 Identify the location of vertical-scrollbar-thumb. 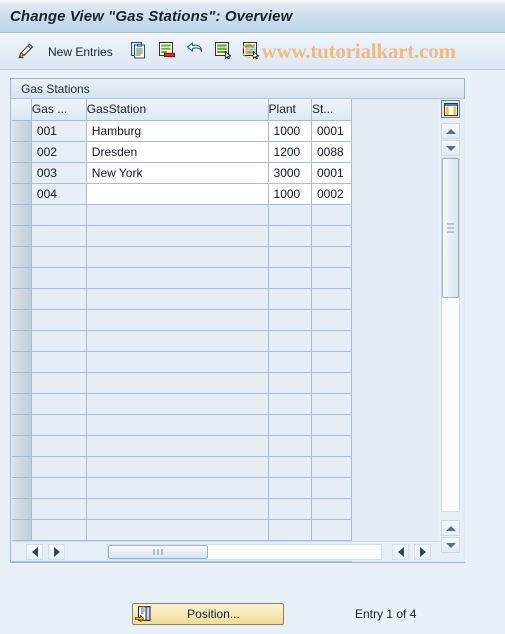
(450, 228).